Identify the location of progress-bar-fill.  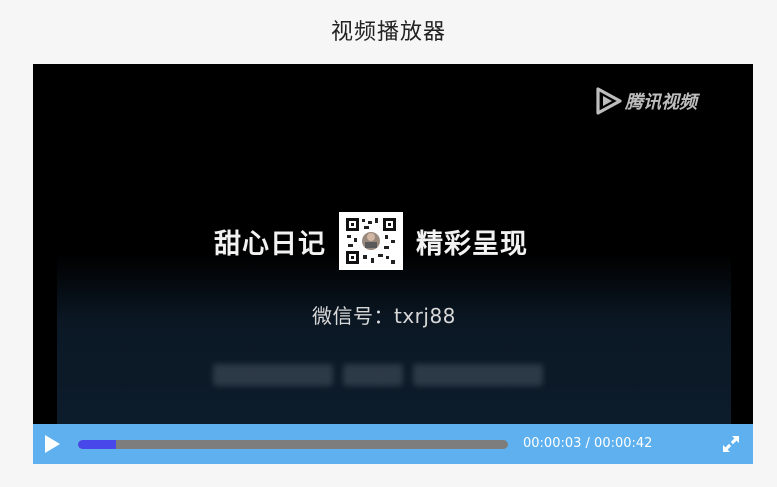
(97, 444).